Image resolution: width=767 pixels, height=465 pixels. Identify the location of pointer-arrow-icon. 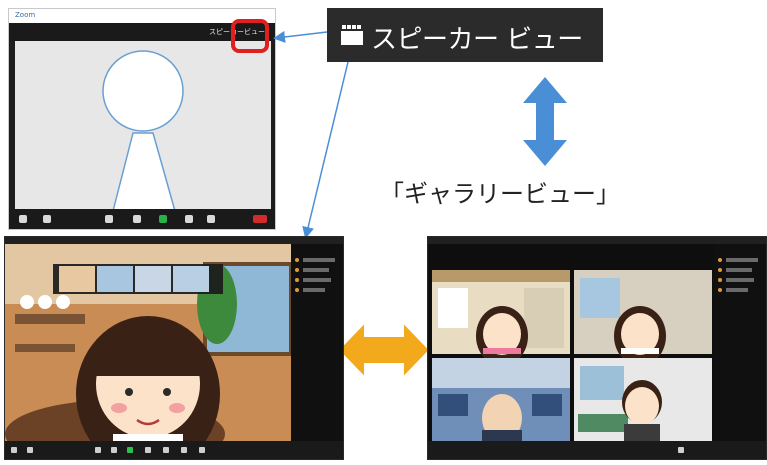
(300, 36).